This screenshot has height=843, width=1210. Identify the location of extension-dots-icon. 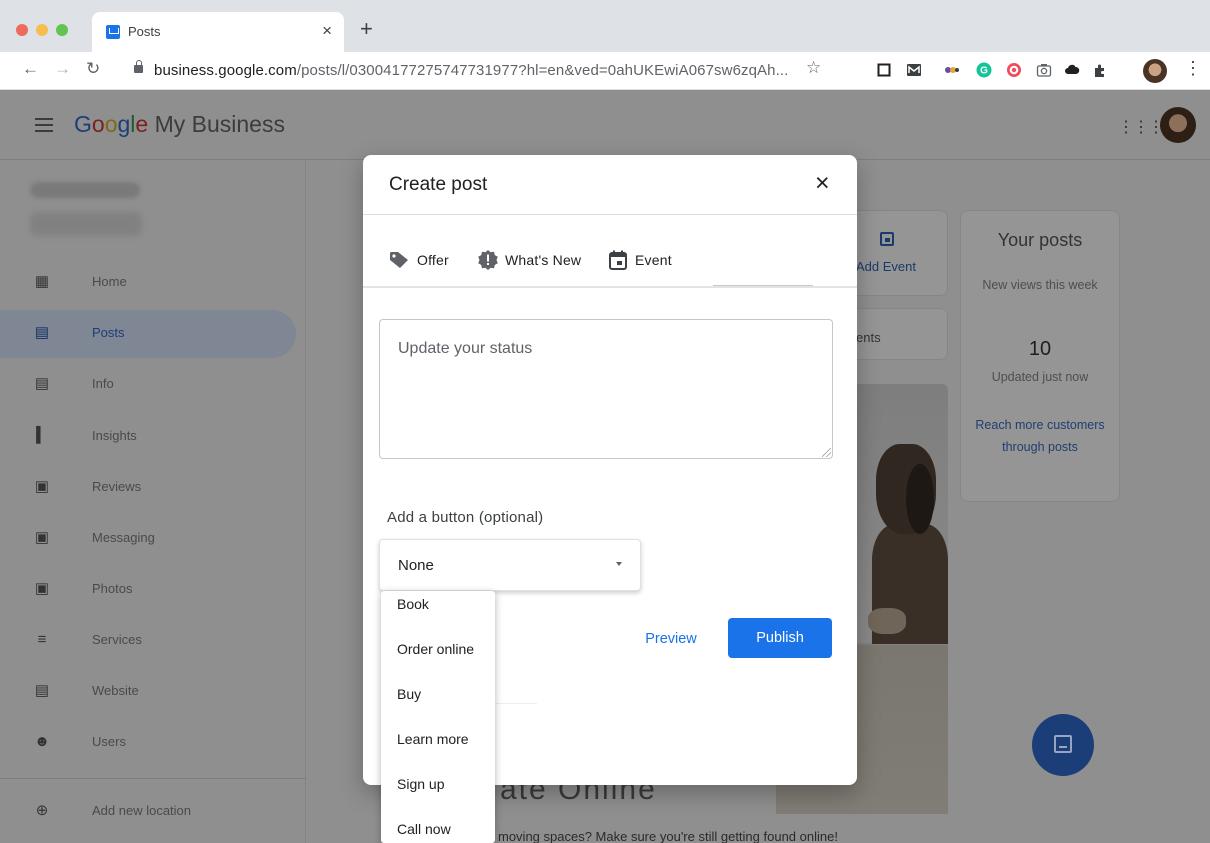
(952, 70).